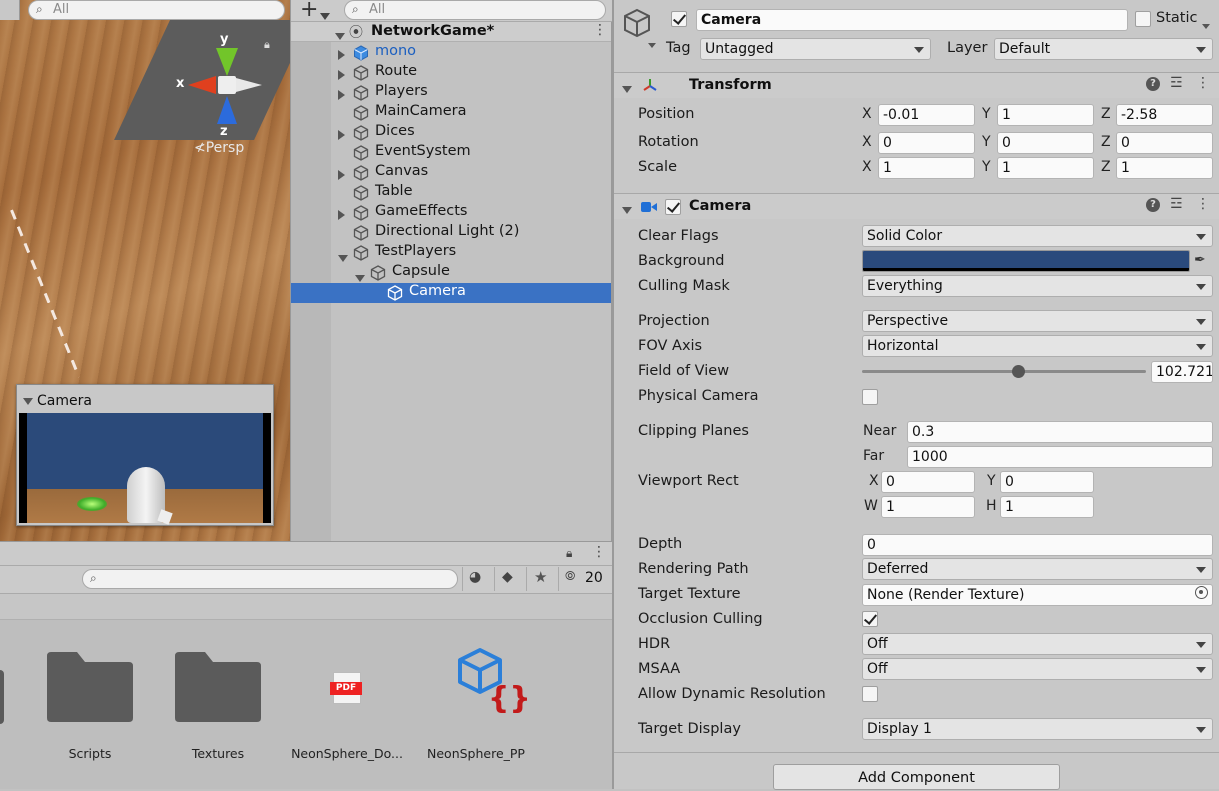 The width and height of the screenshot is (1219, 791). I want to click on hierarchy-item: Capsule, so click(451, 273).